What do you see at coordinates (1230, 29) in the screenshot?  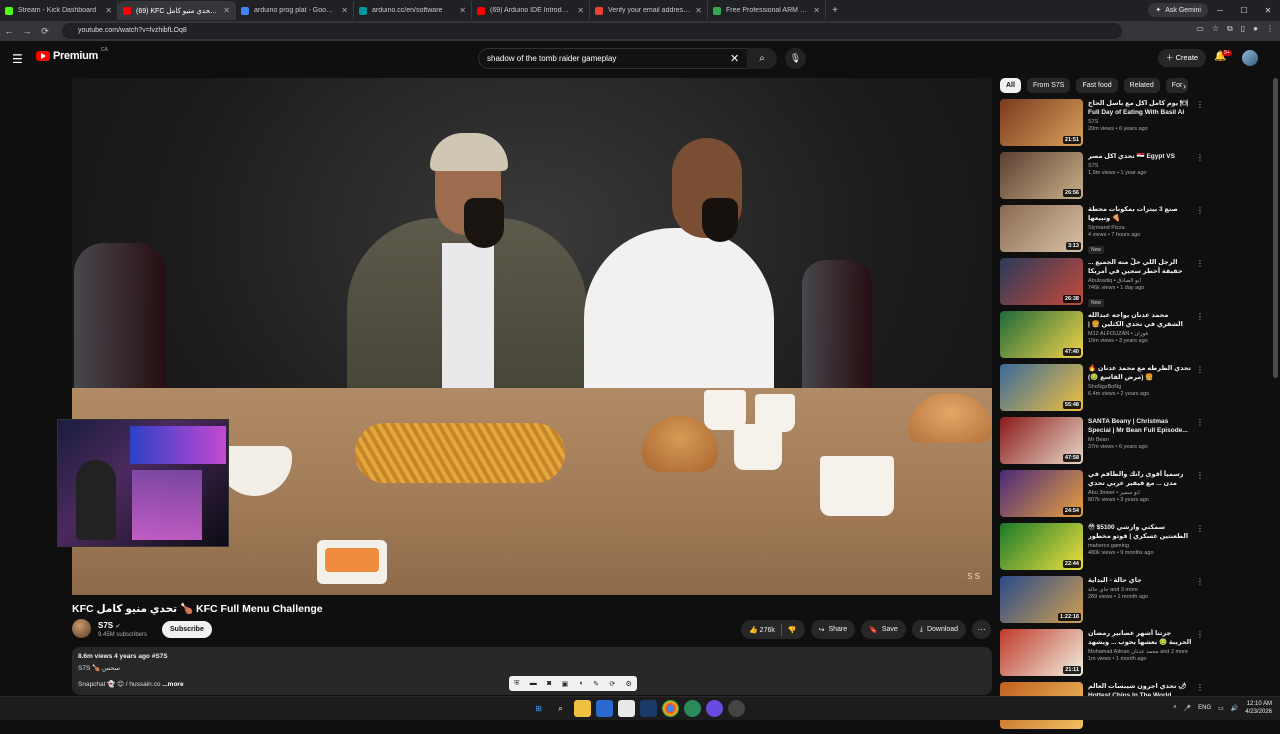 I see `extensions-icon: ⧉` at bounding box center [1230, 29].